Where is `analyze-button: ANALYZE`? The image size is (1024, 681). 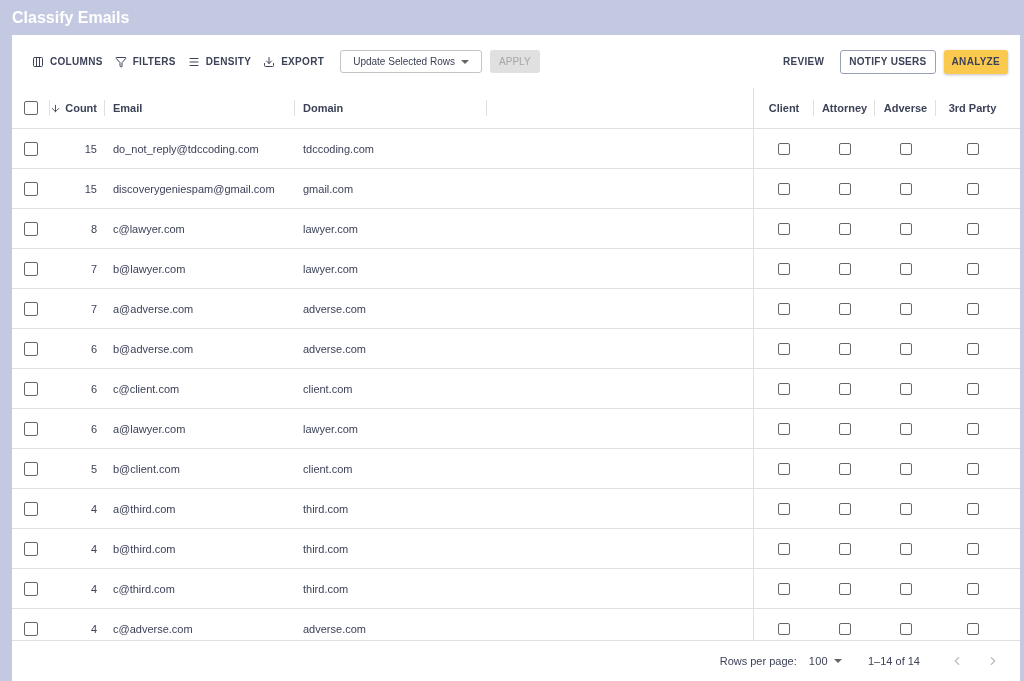
analyze-button: ANALYZE is located at coordinates (975, 61).